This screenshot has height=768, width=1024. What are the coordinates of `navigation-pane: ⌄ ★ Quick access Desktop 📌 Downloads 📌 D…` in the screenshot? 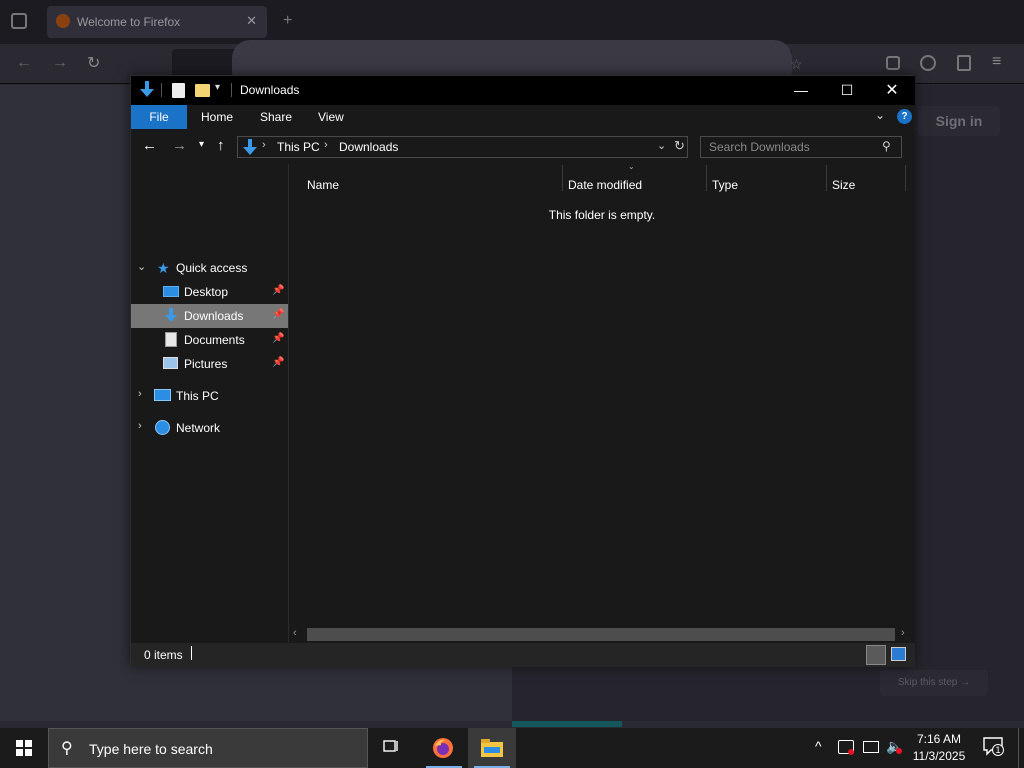 It's located at (209, 403).